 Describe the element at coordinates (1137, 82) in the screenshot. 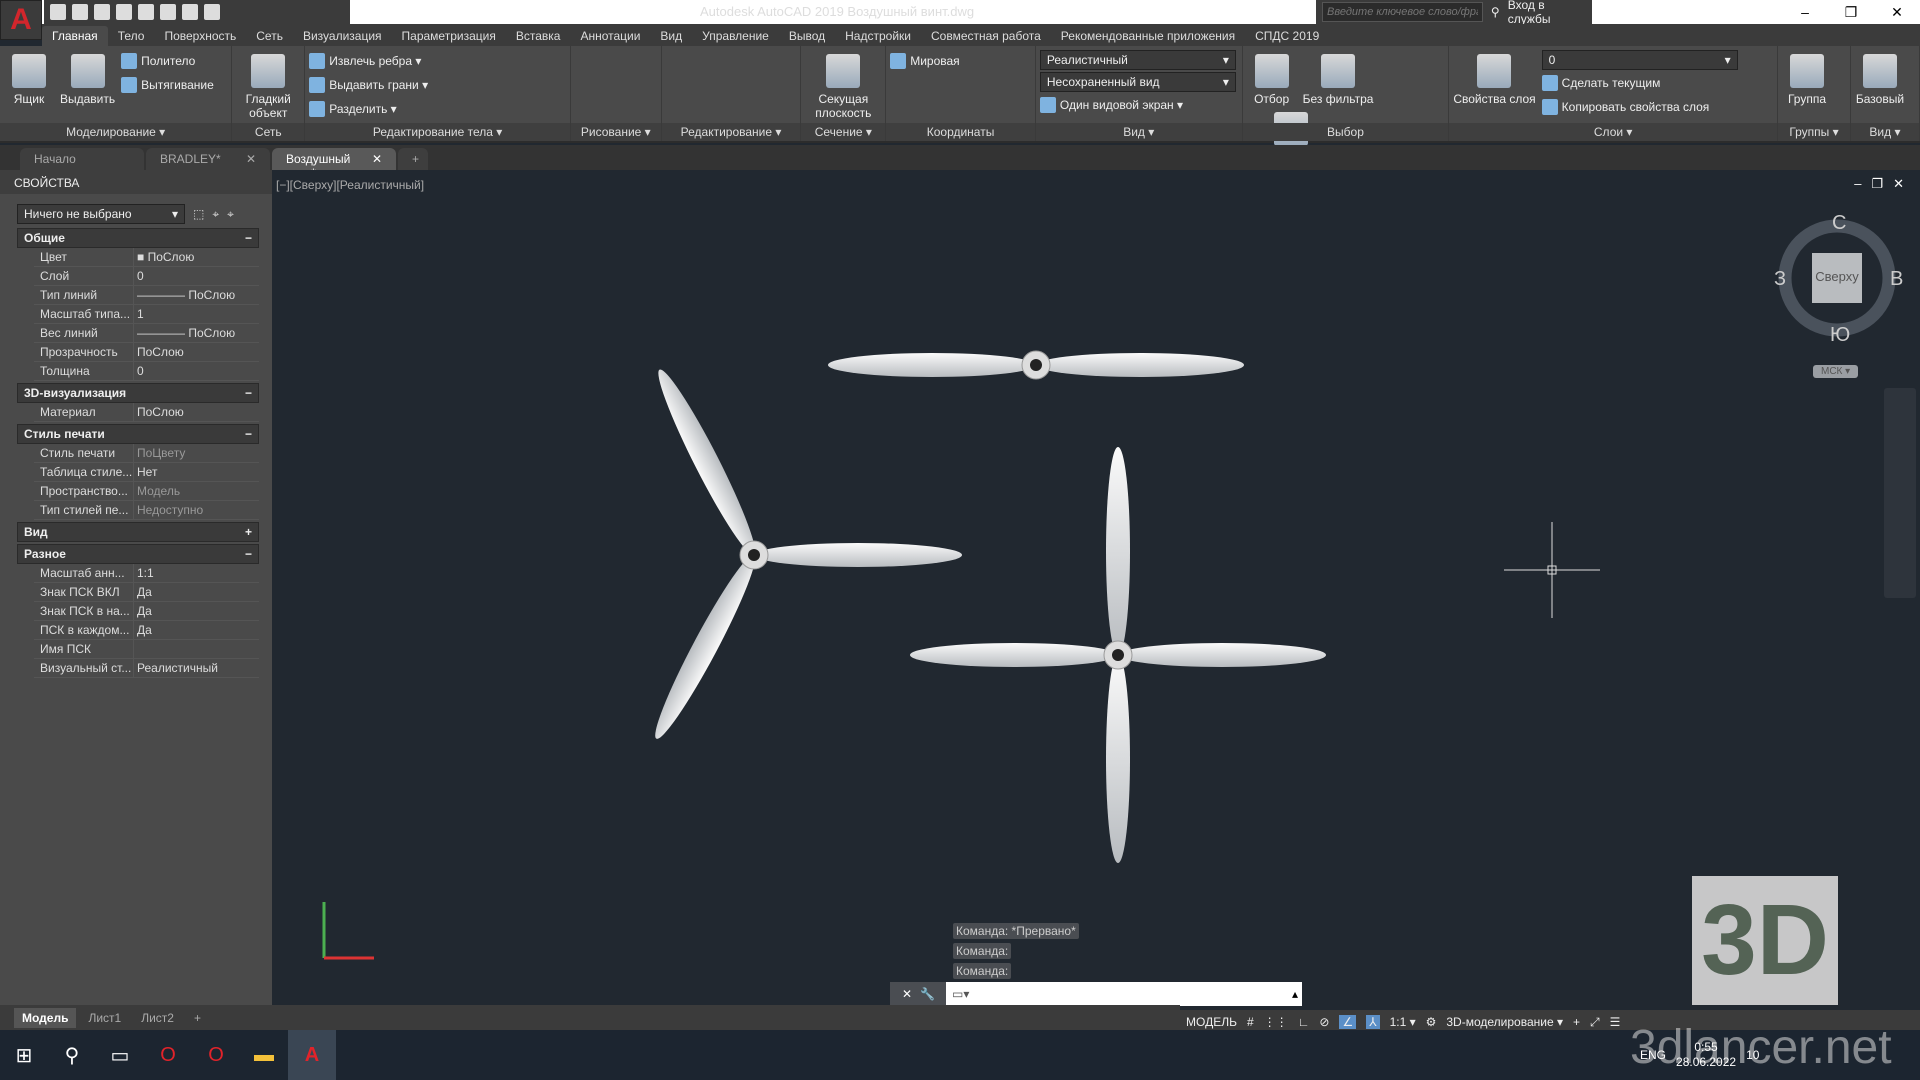

I see `ribbon-dropdown: Несохраненный вид ▾` at that location.